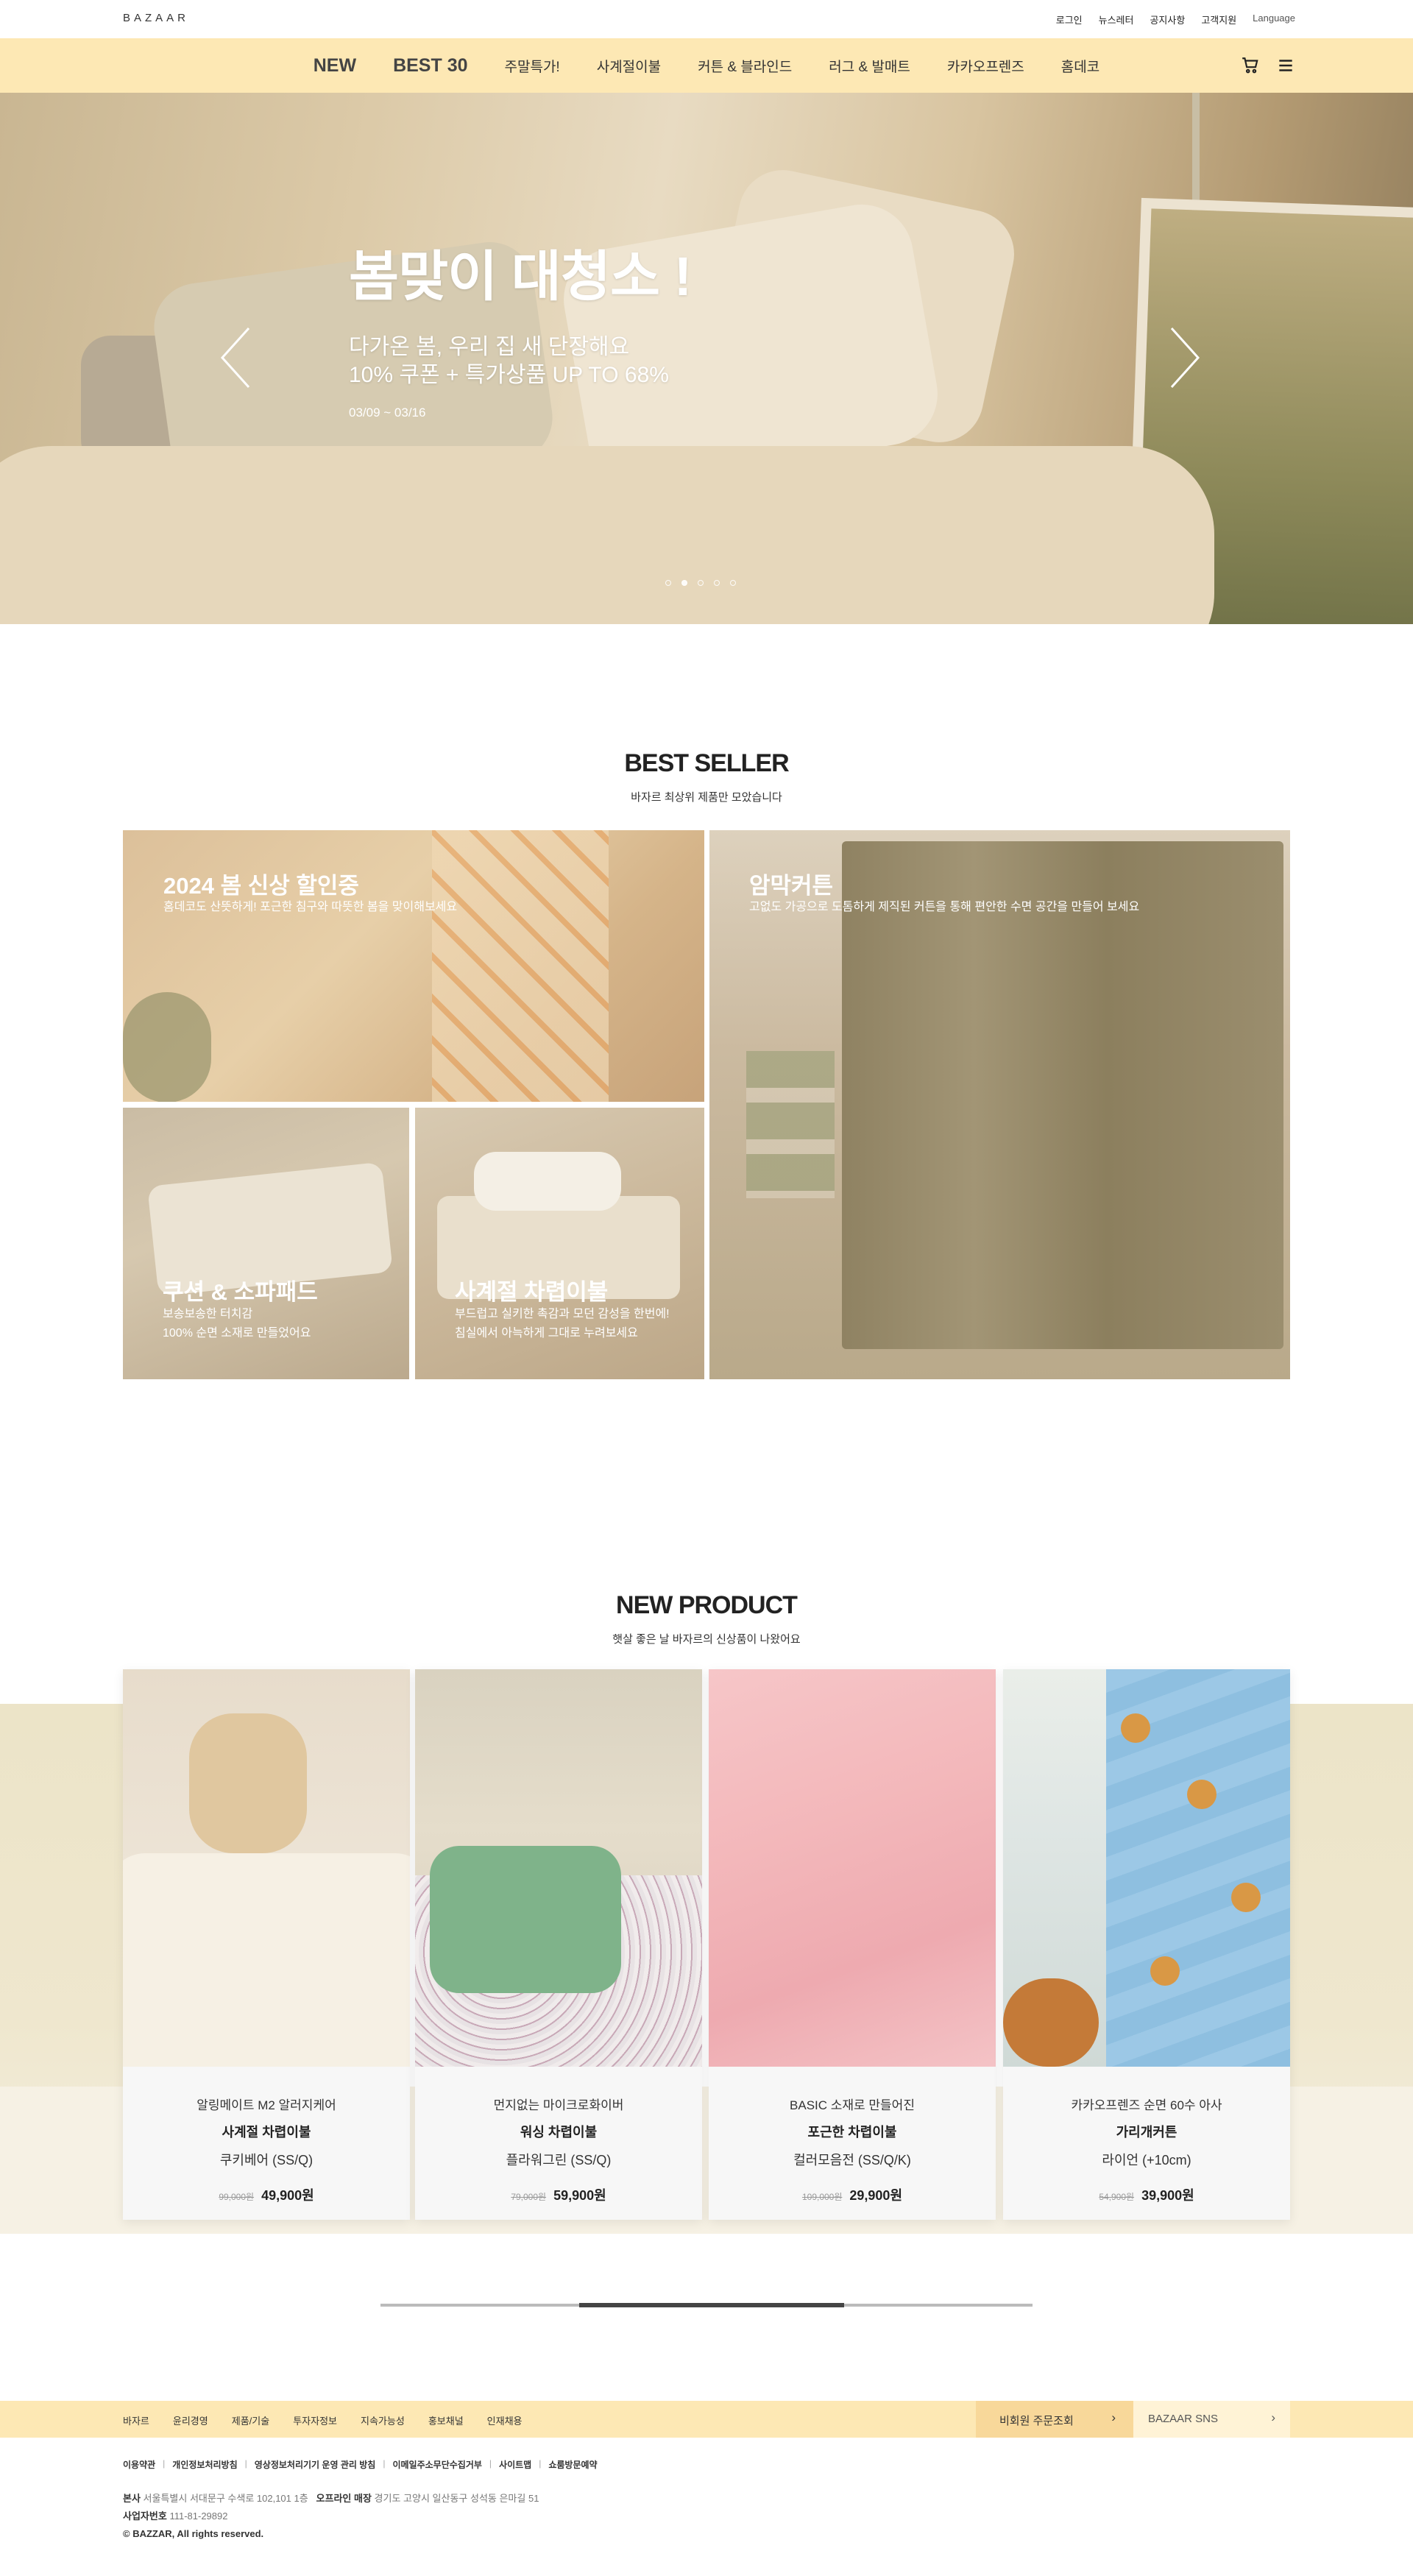 The width and height of the screenshot is (1413, 2576). Describe the element at coordinates (707, 1605) in the screenshot. I see `new-product-title: NEW PRODUCT` at that location.